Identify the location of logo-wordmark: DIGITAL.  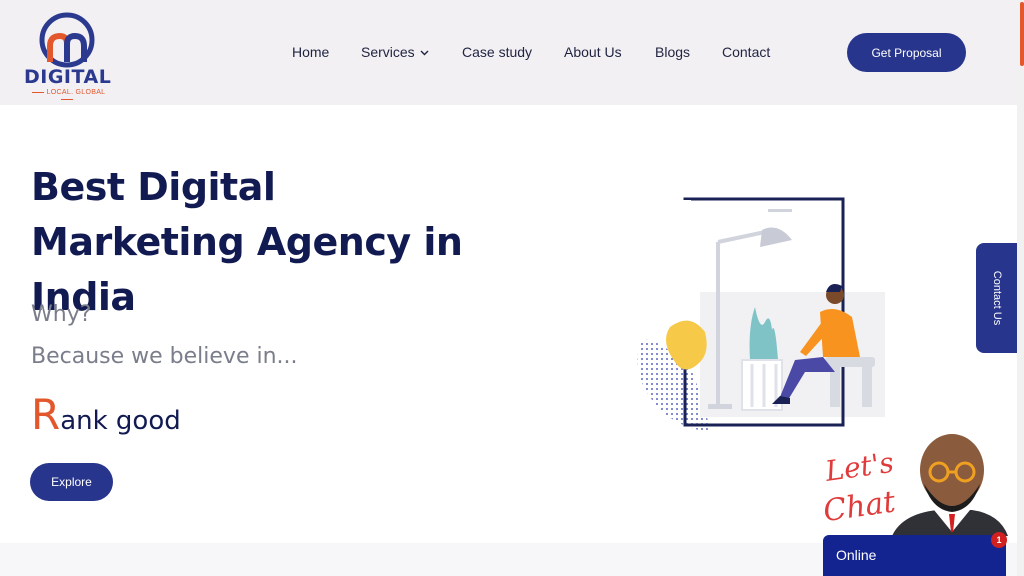
(68, 77).